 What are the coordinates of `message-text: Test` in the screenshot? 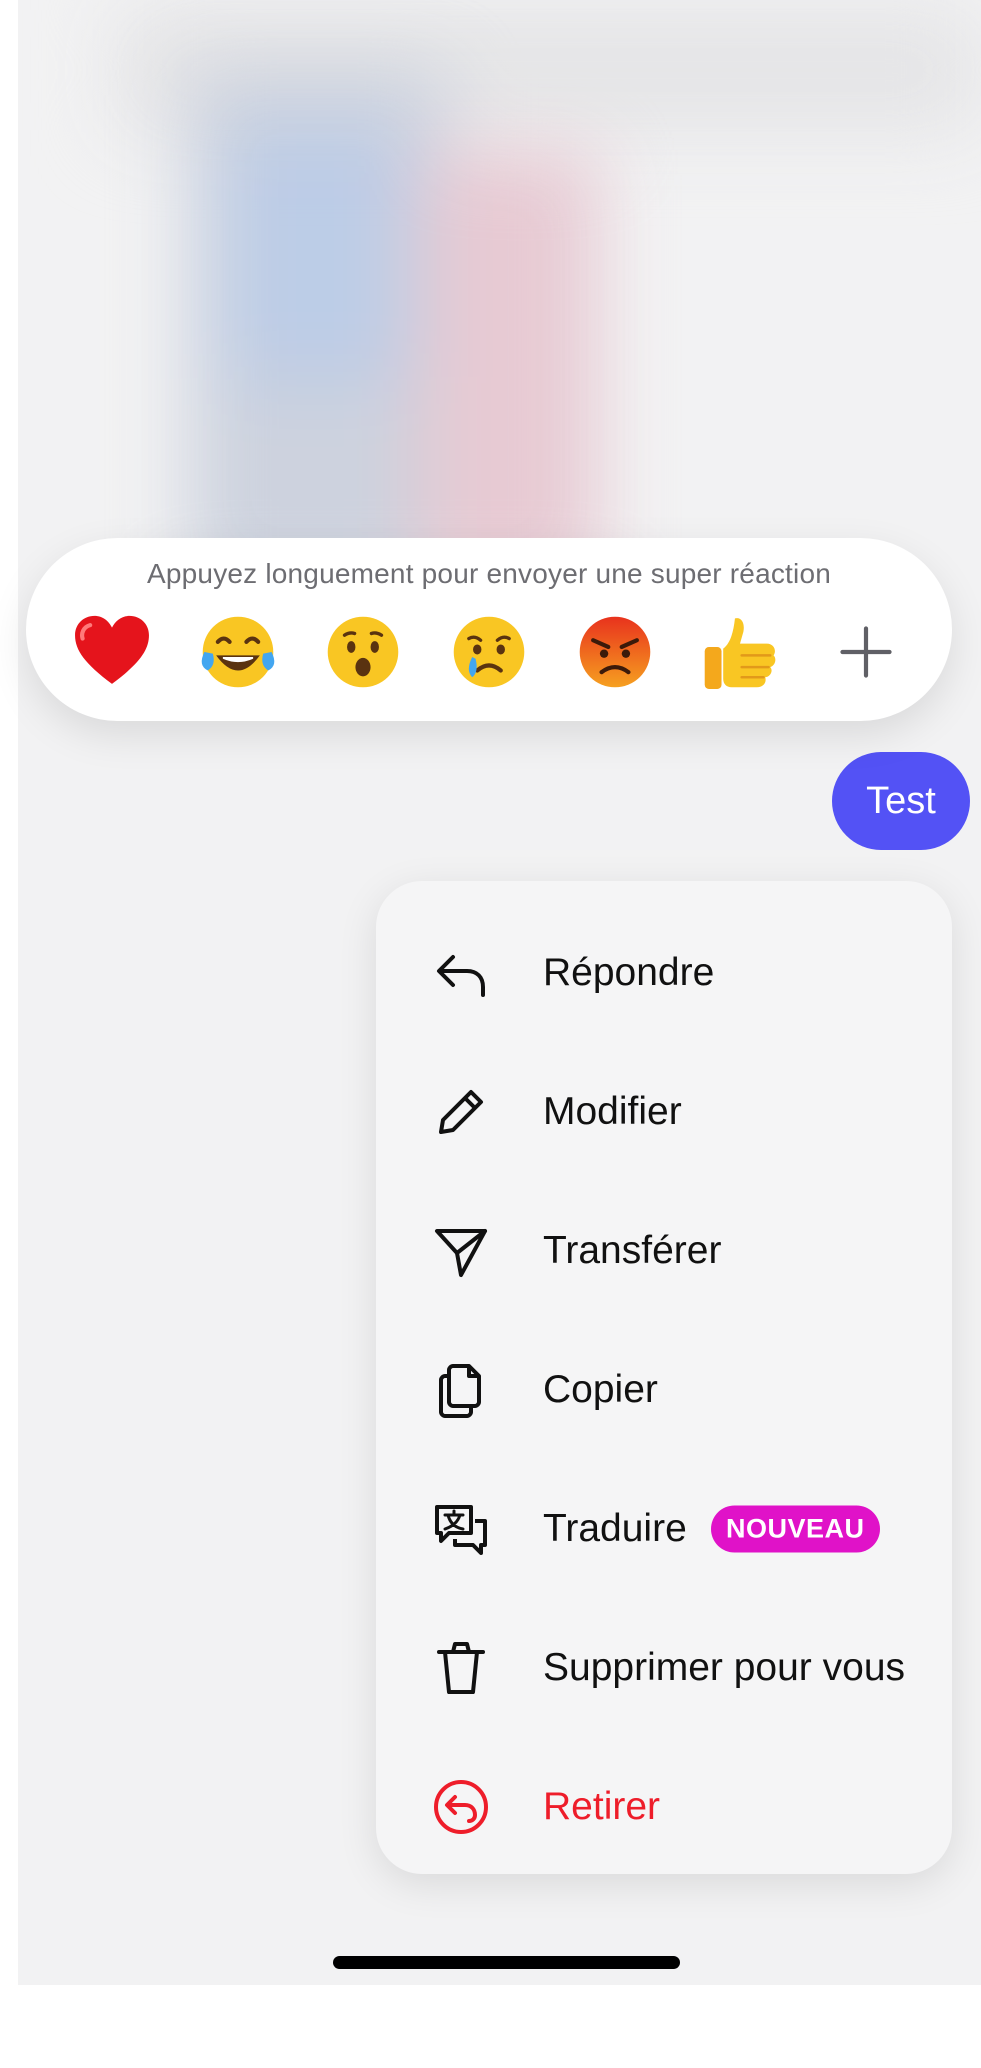 It's located at (901, 800).